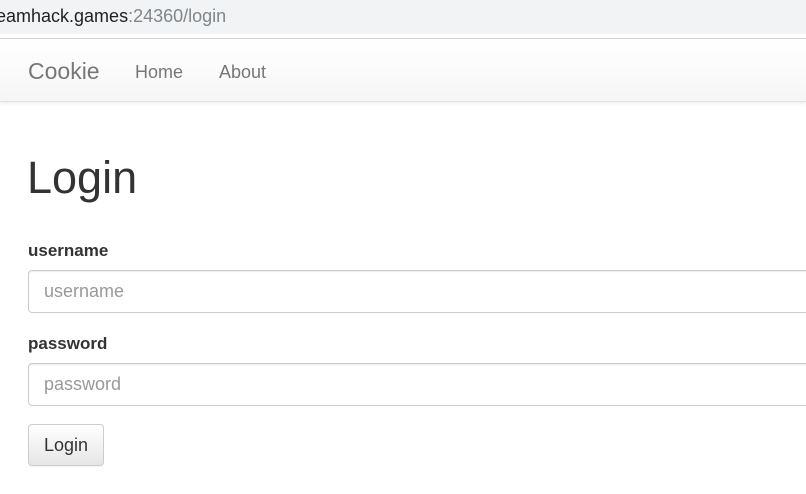 This screenshot has width=806, height=494. Describe the element at coordinates (242, 72) in the screenshot. I see `nav-link-about: About` at that location.